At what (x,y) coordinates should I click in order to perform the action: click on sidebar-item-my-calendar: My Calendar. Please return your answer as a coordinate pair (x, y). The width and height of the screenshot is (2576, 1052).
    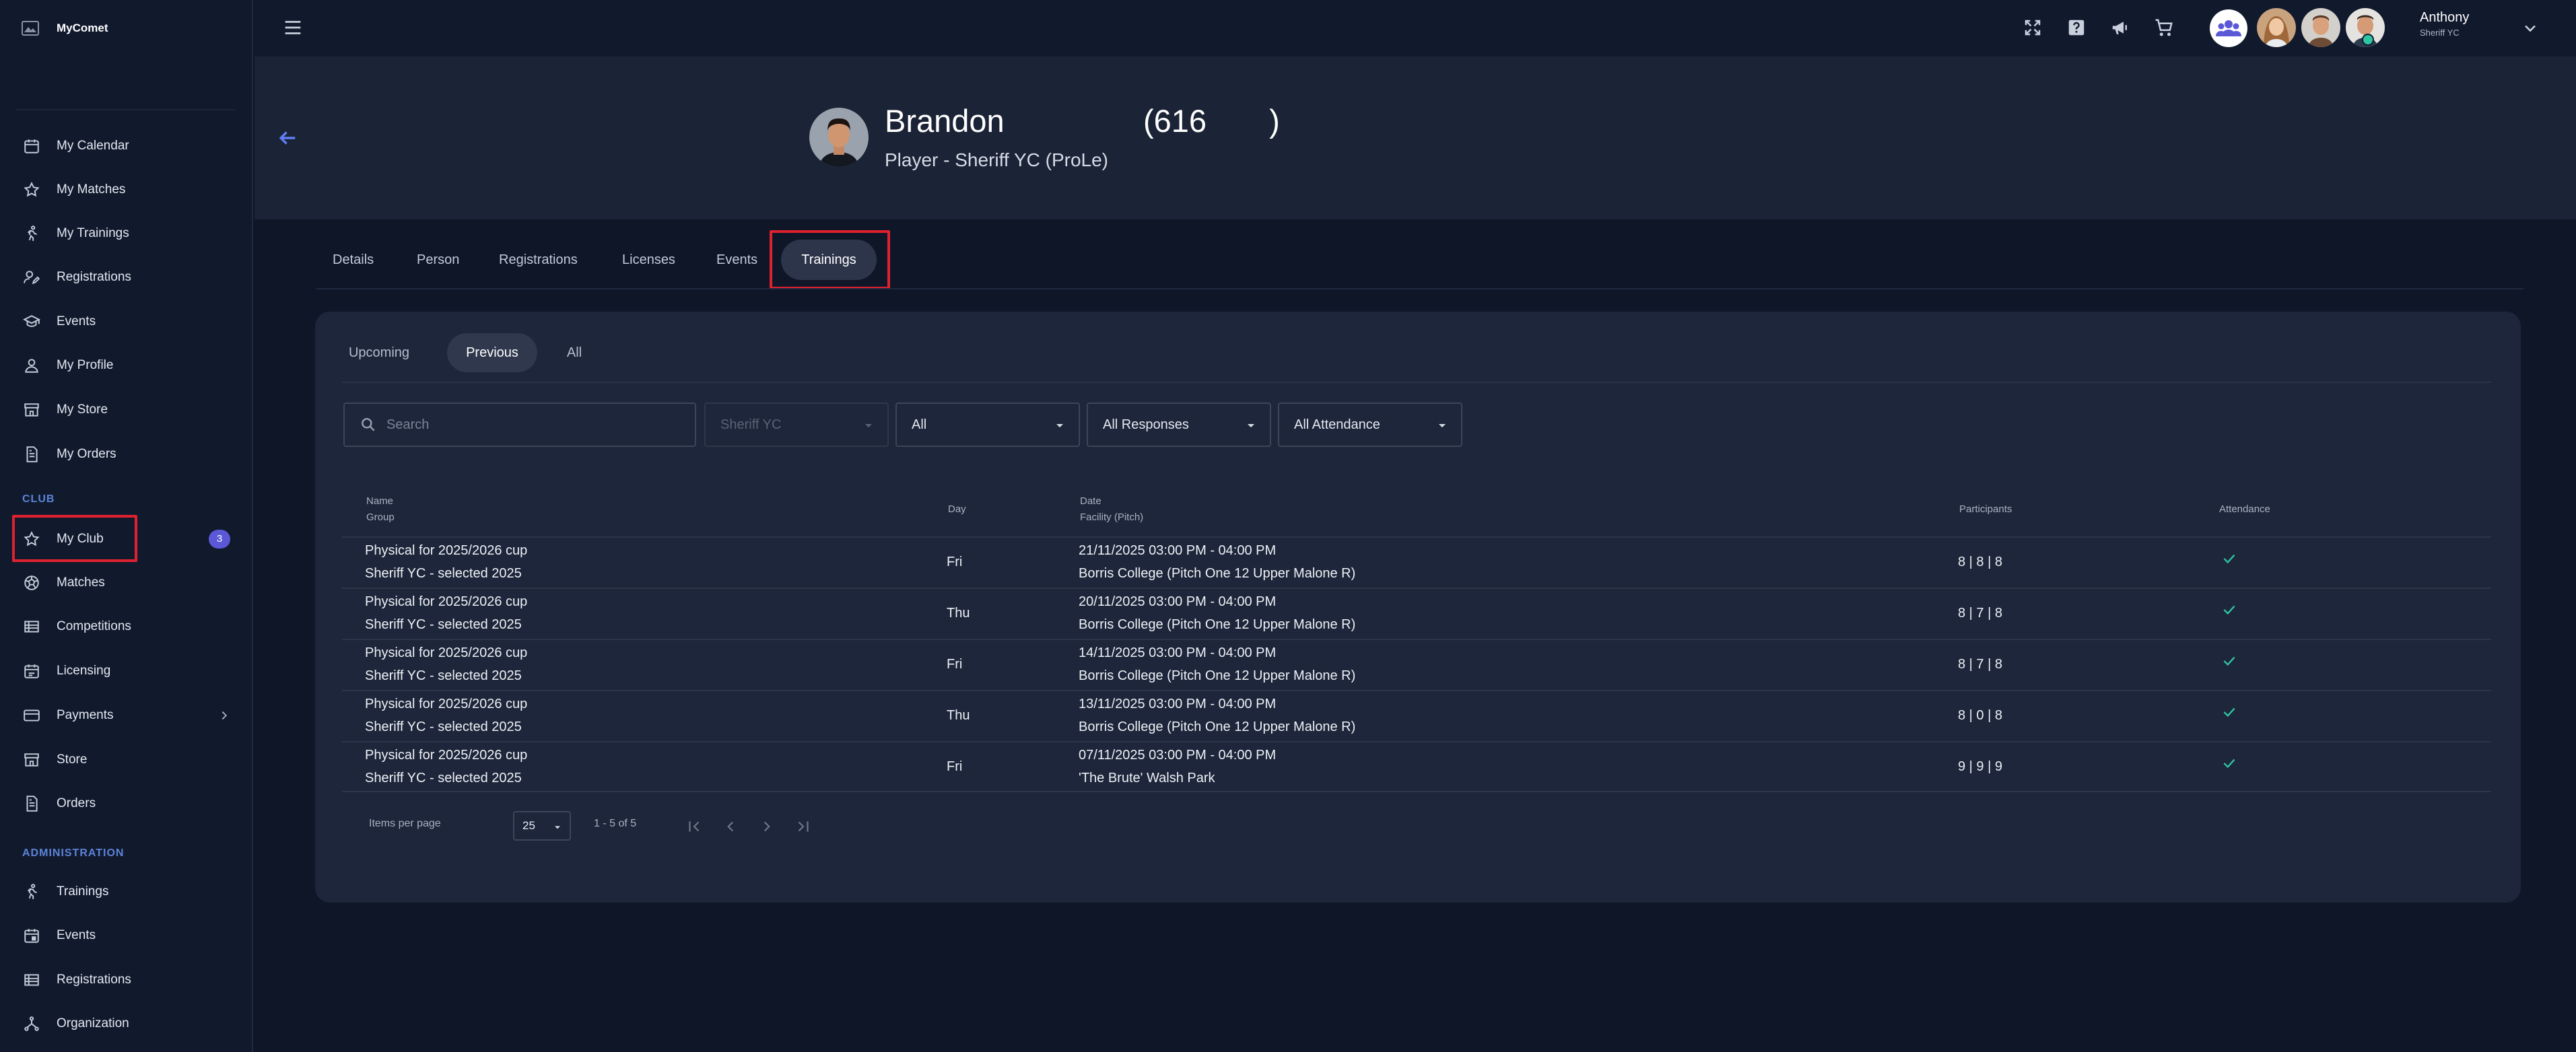
    Looking at the image, I should click on (122, 146).